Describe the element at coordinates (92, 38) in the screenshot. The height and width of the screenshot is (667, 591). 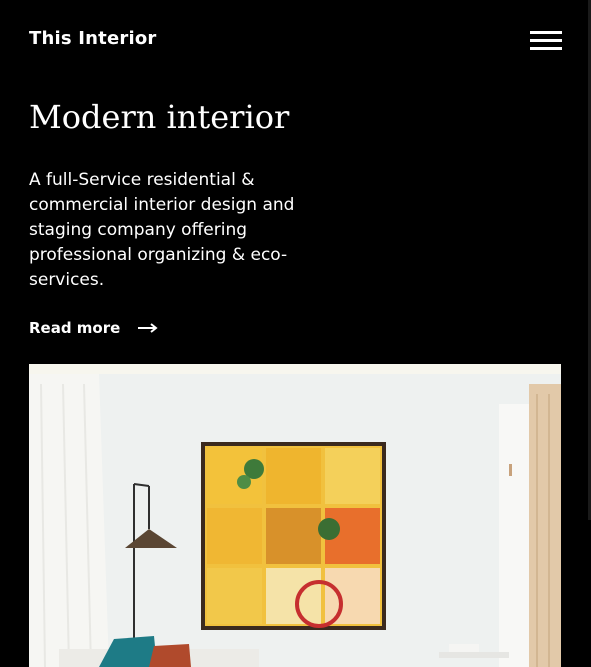
I see `brand-logo: This Interior` at that location.